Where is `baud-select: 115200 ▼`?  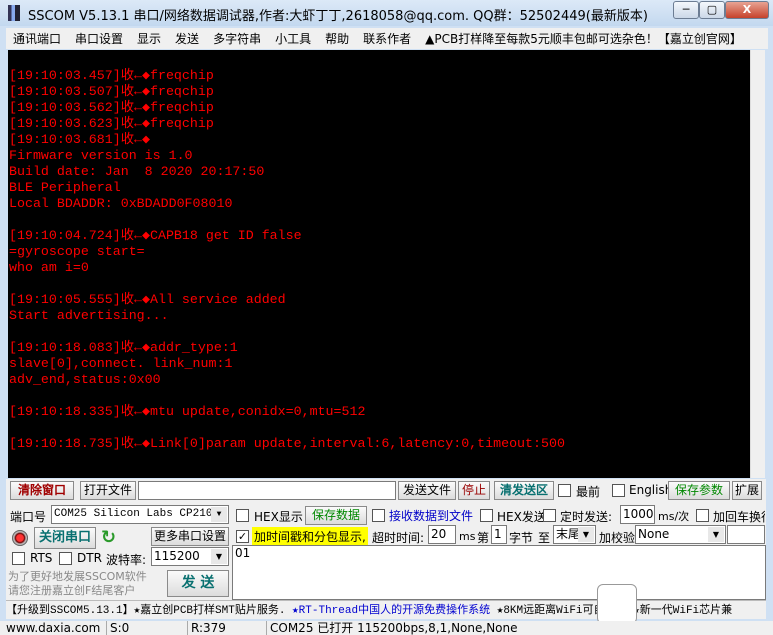 baud-select: 115200 ▼ is located at coordinates (190, 556).